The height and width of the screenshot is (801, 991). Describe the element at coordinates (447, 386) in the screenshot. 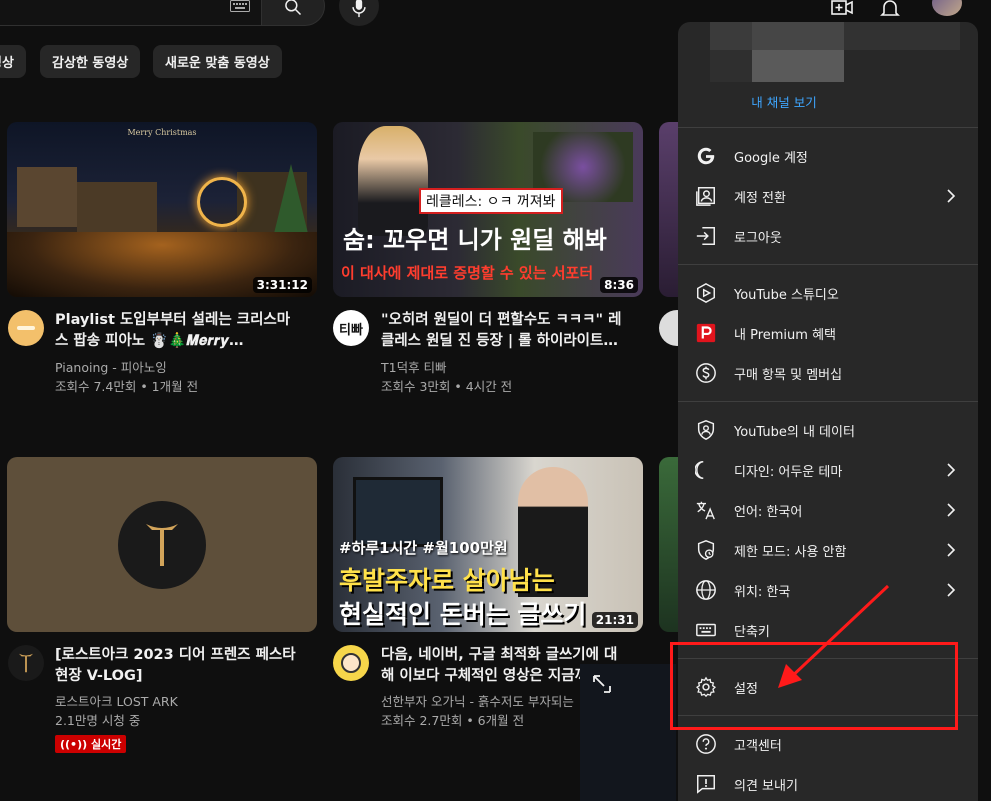

I see `video-meta: 조회수 3만회 • 4시간 전` at that location.